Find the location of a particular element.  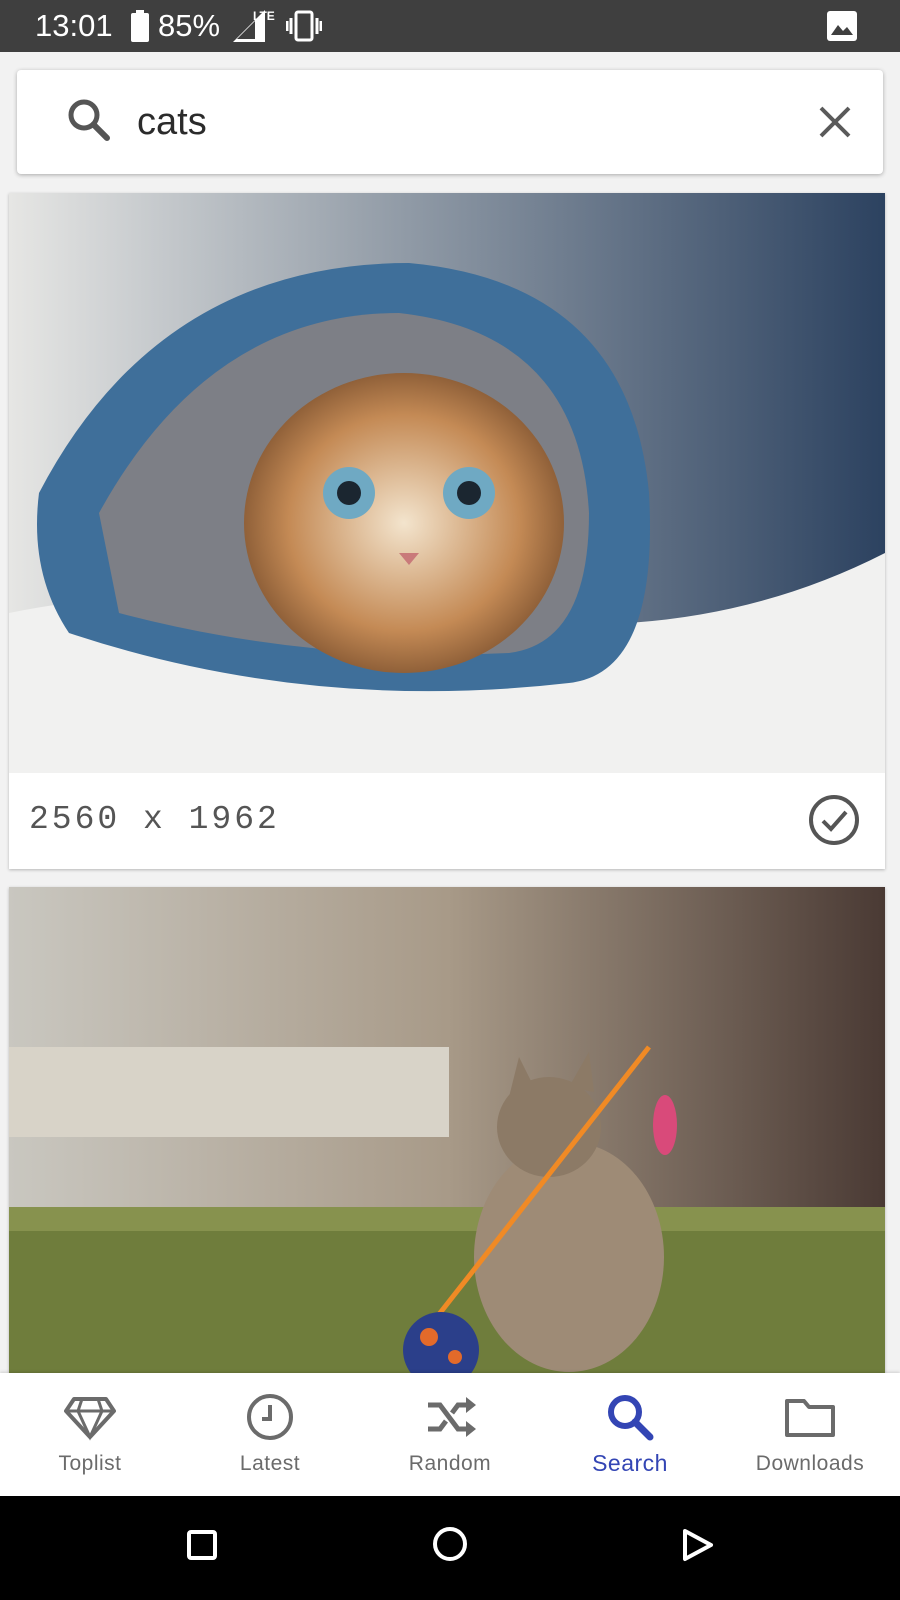

shuffle-icon is located at coordinates (452, 1417).